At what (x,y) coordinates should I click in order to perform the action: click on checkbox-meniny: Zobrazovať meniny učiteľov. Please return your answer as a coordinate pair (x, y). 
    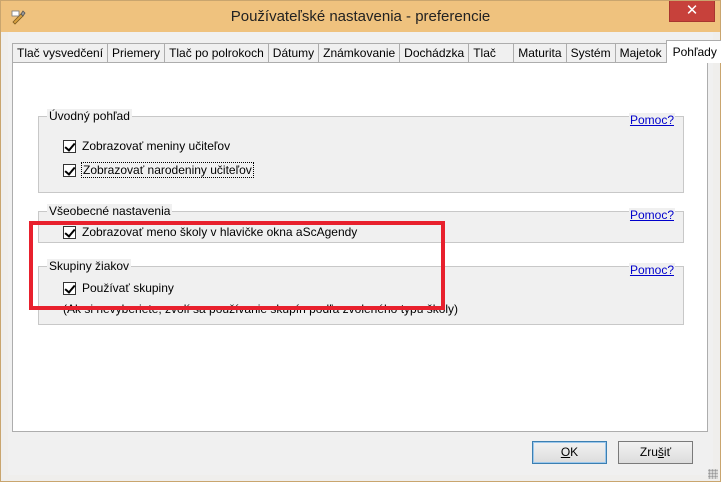
    Looking at the image, I should click on (146, 146).